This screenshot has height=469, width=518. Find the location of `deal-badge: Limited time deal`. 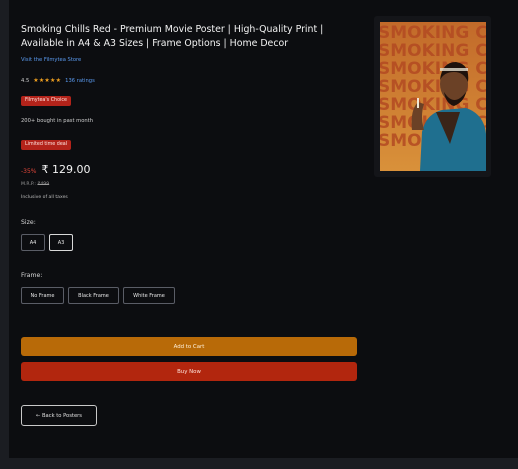

deal-badge: Limited time deal is located at coordinates (46, 145).